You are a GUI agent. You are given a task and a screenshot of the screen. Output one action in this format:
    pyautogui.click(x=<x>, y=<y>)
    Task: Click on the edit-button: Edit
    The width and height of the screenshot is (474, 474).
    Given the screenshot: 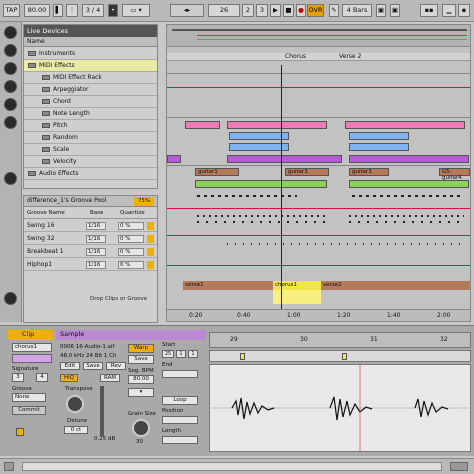 What is the action you would take?
    pyautogui.click(x=70, y=366)
    